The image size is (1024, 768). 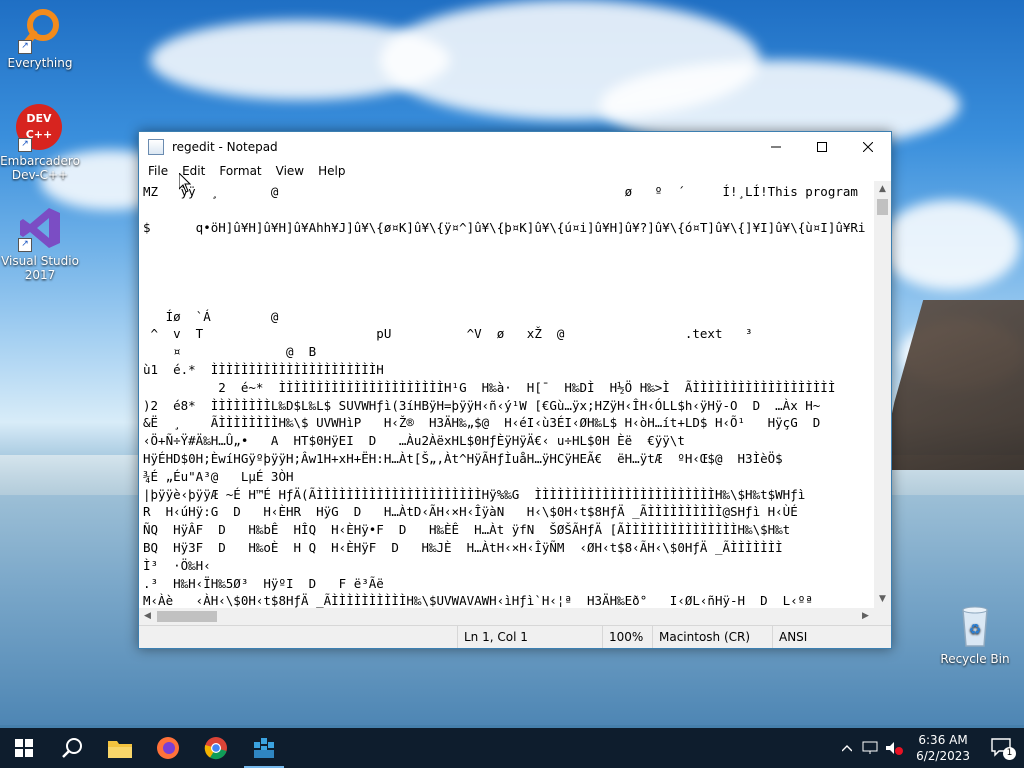 I want to click on network-button, so click(x=870, y=748).